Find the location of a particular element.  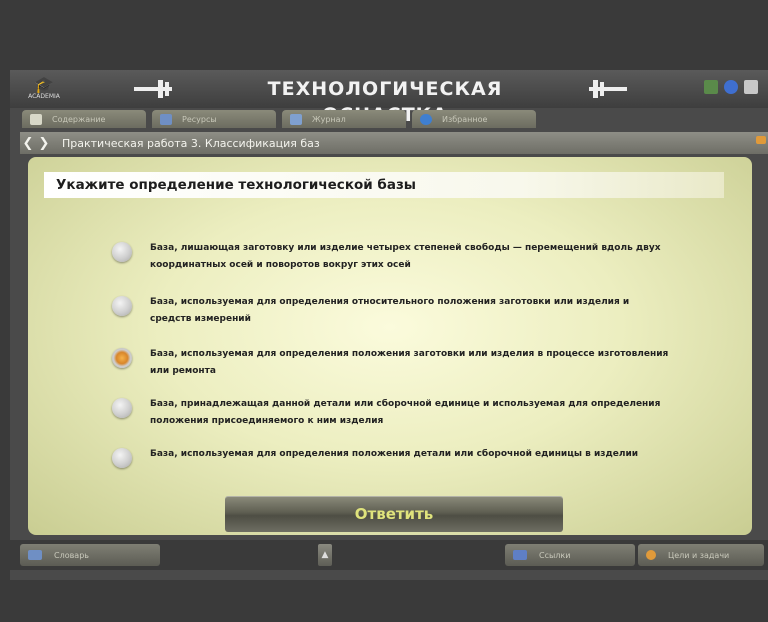

app-title: ТЕХНОЛОГИЧЕСКАЯ ОСНАСТКА is located at coordinates (385, 102).